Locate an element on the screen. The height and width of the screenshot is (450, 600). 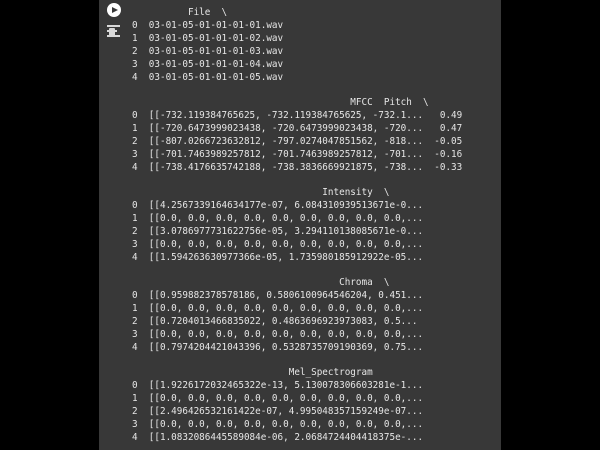
column-header-intensity: Intensity \ is located at coordinates (261, 192).